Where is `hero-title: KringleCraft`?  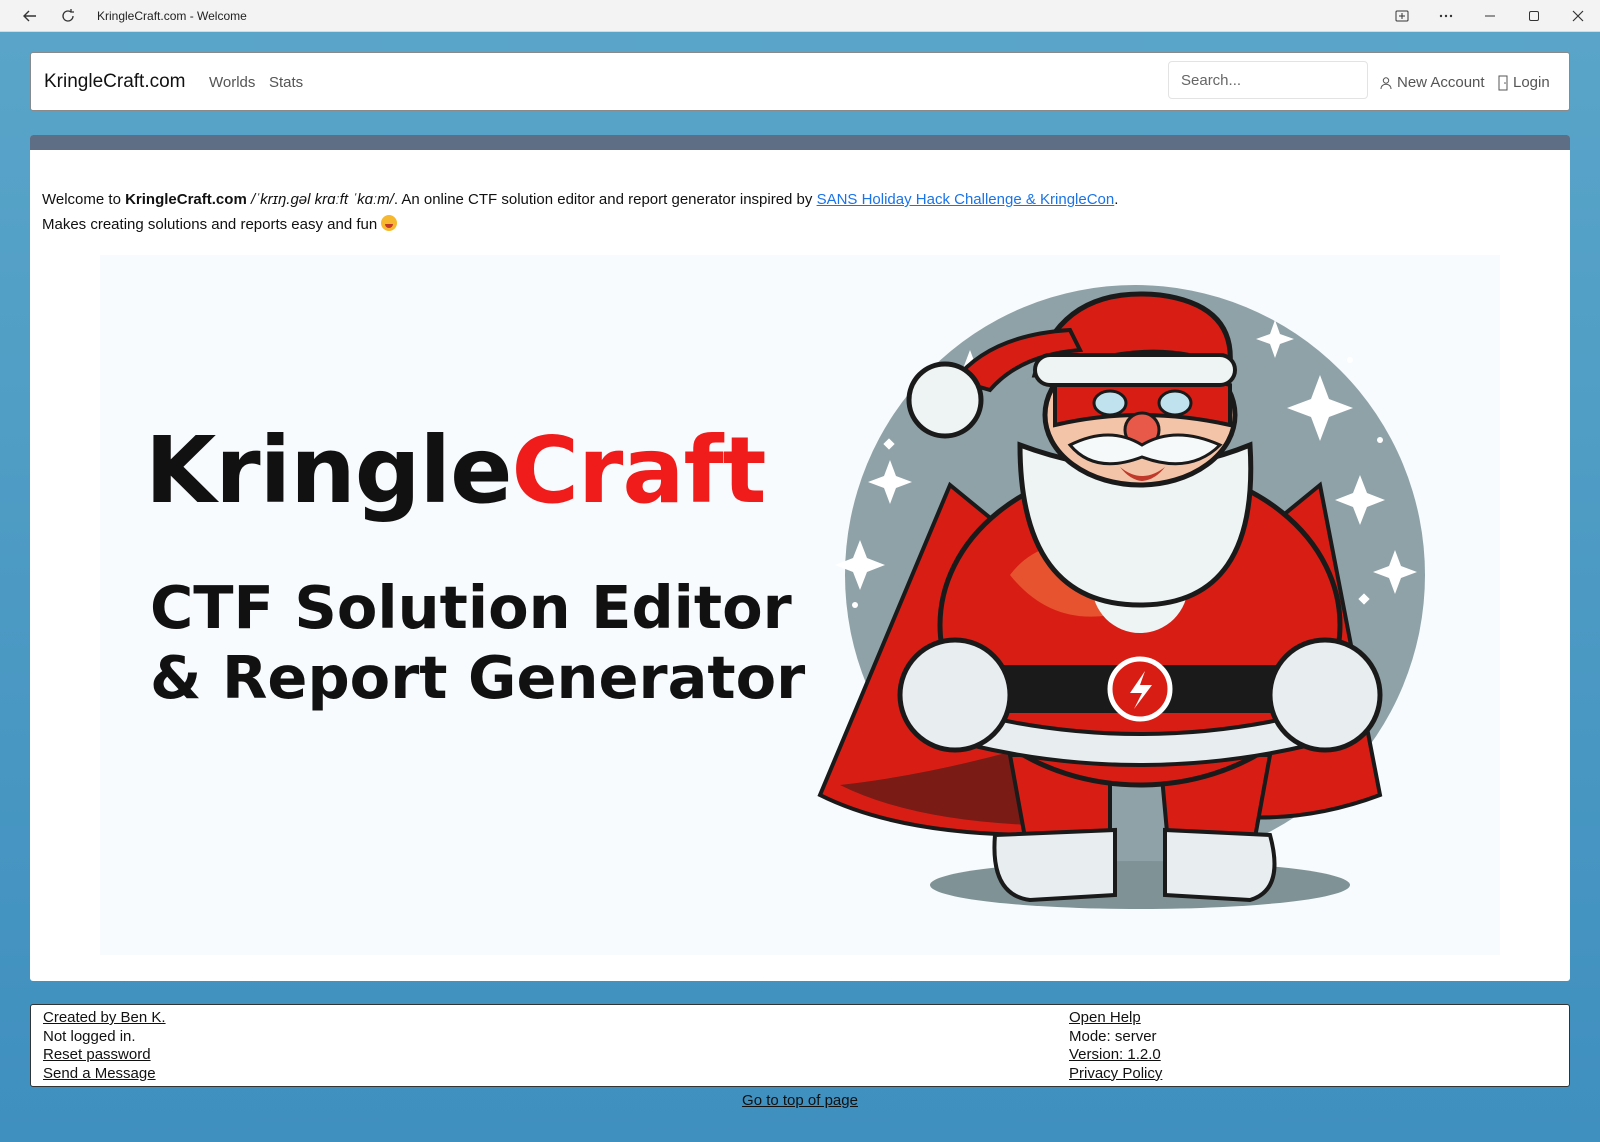
hero-title: KringleCraft is located at coordinates (455, 471).